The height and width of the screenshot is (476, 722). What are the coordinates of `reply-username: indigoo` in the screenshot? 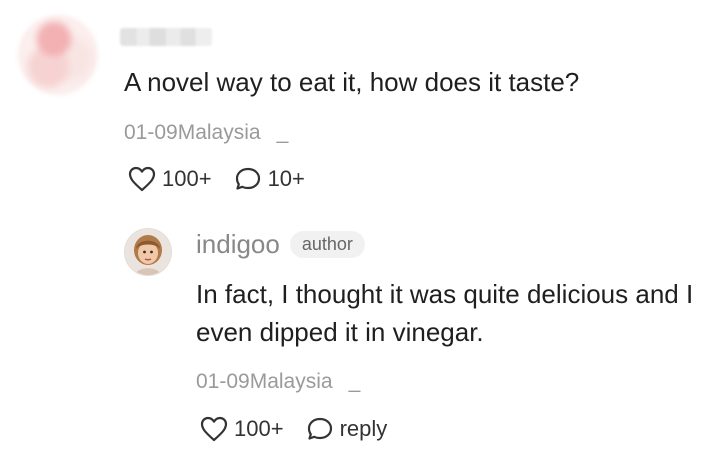 It's located at (238, 244).